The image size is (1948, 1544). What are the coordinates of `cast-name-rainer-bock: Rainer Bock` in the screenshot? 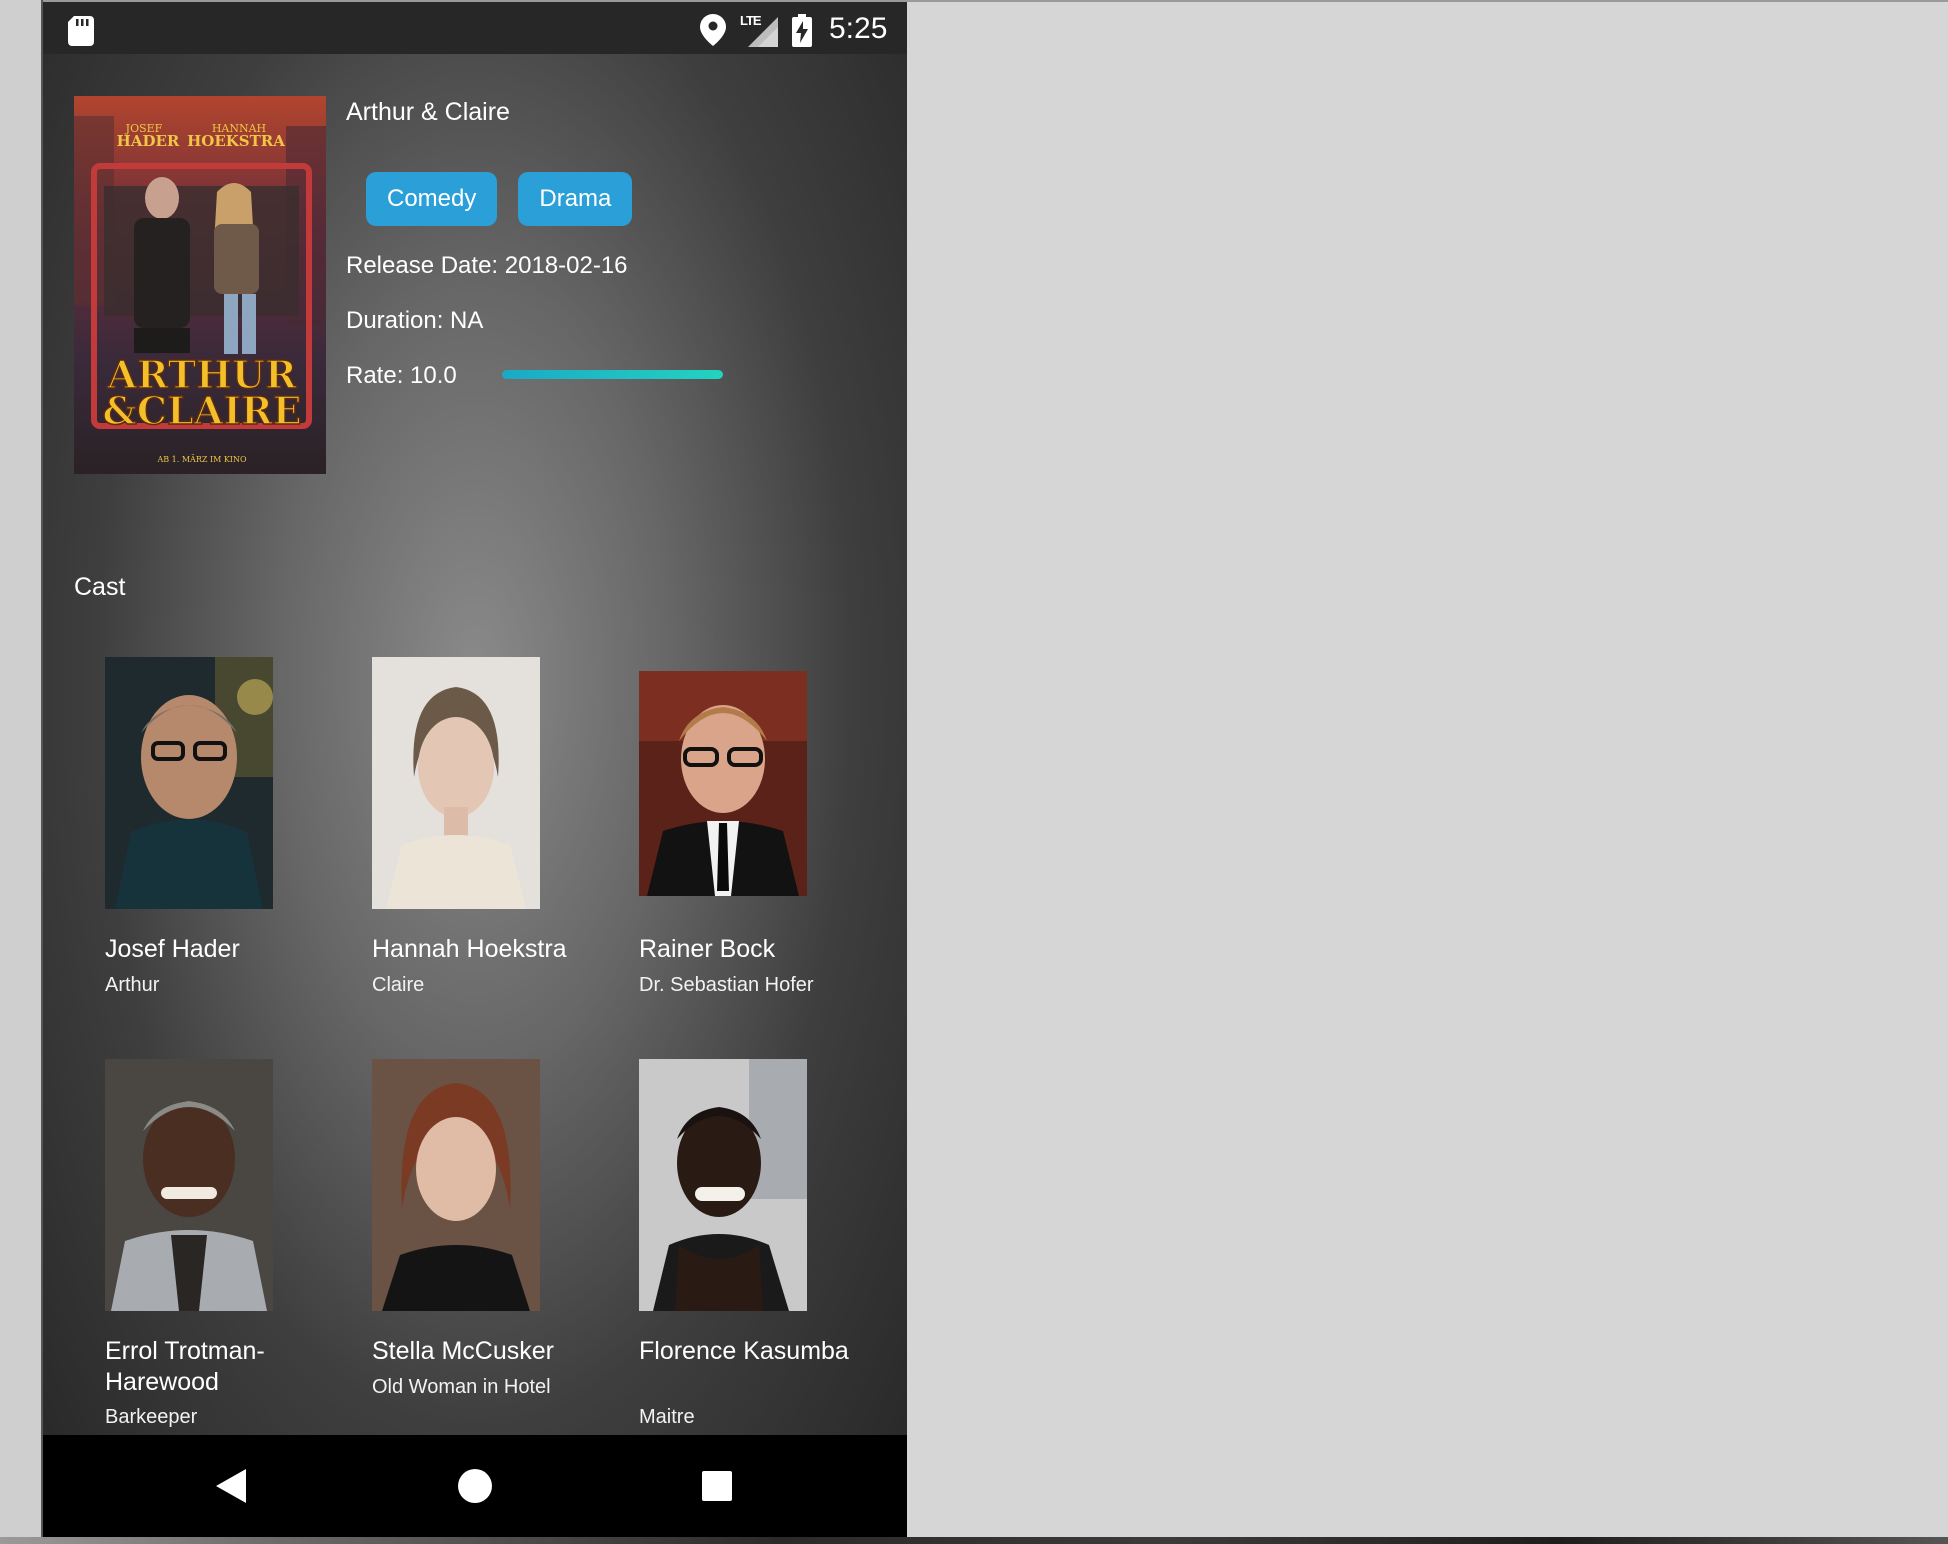 It's located at (707, 949).